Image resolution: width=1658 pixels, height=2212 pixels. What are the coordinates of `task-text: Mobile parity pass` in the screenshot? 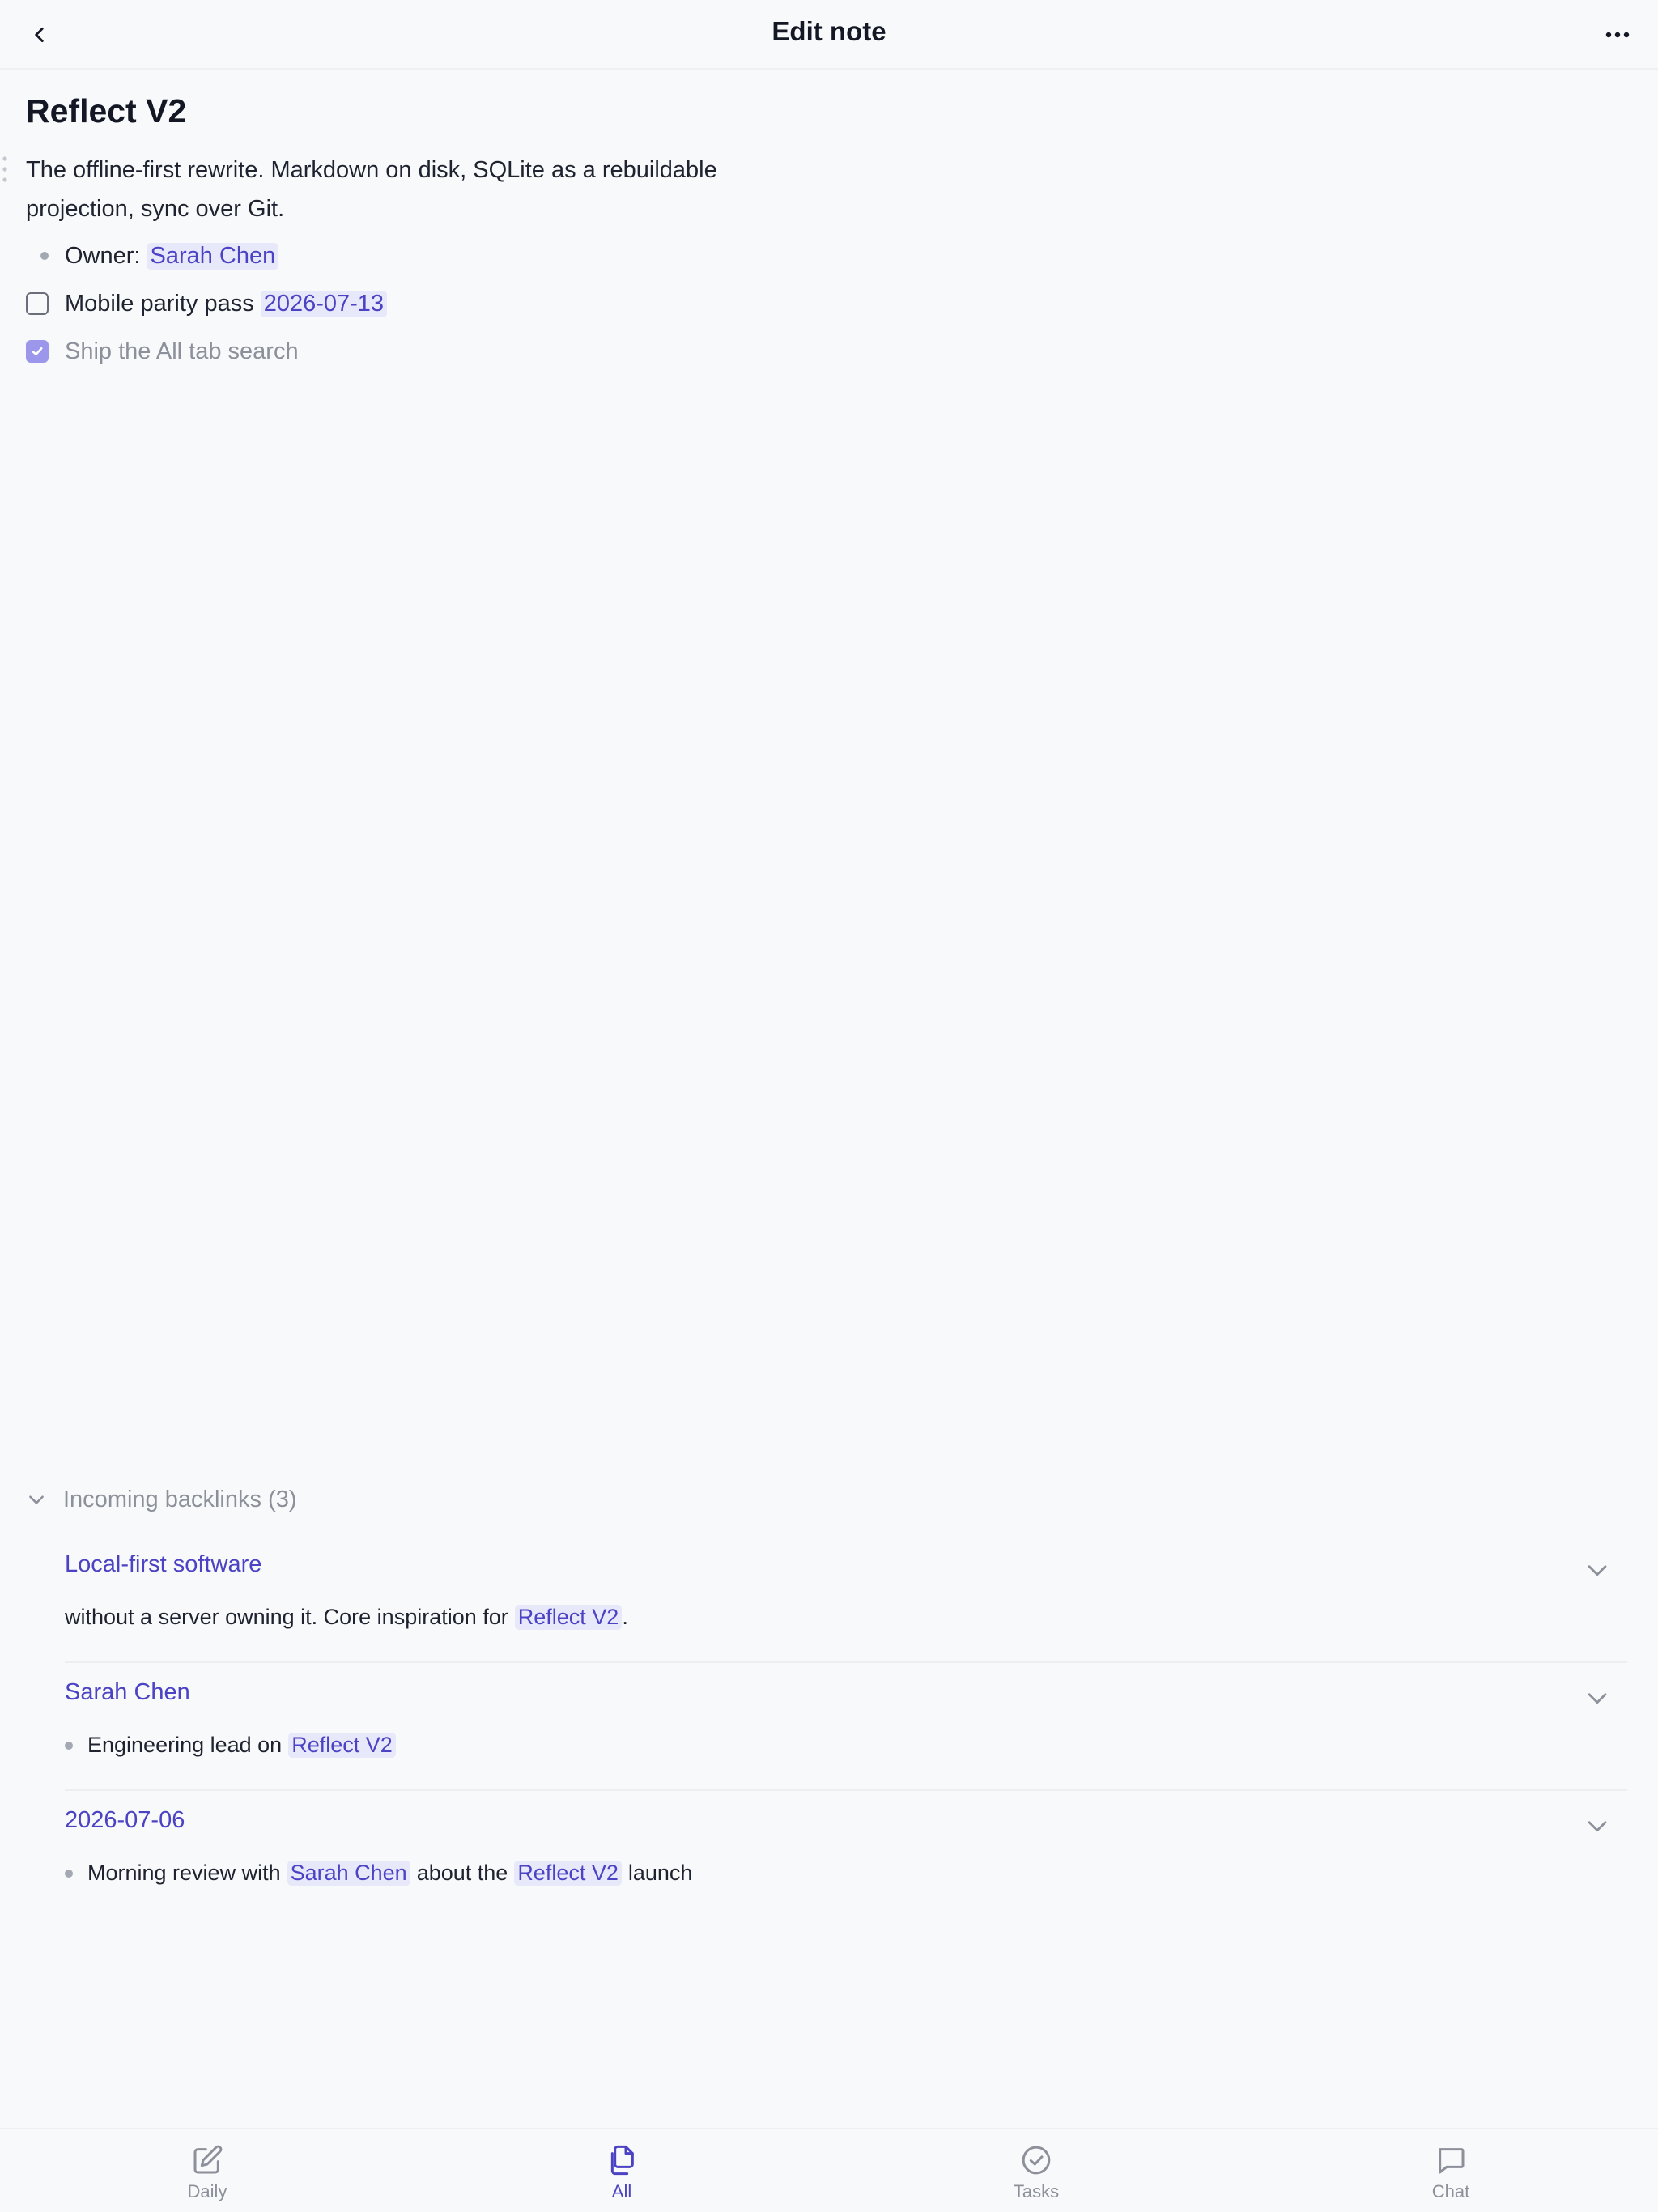 It's located at (159, 304).